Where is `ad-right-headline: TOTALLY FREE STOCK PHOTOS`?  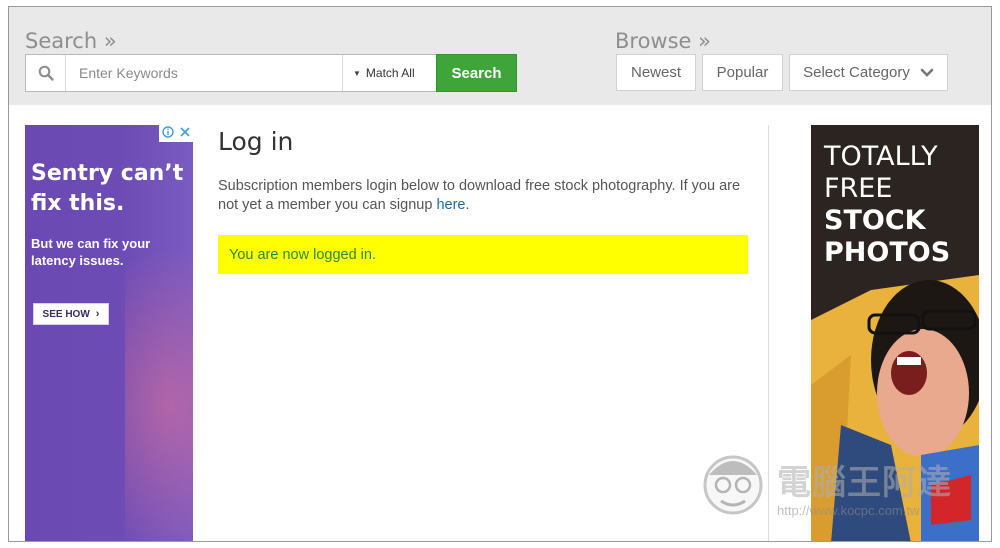
ad-right-headline: TOTALLY FREE STOCK PHOTOS is located at coordinates (887, 205).